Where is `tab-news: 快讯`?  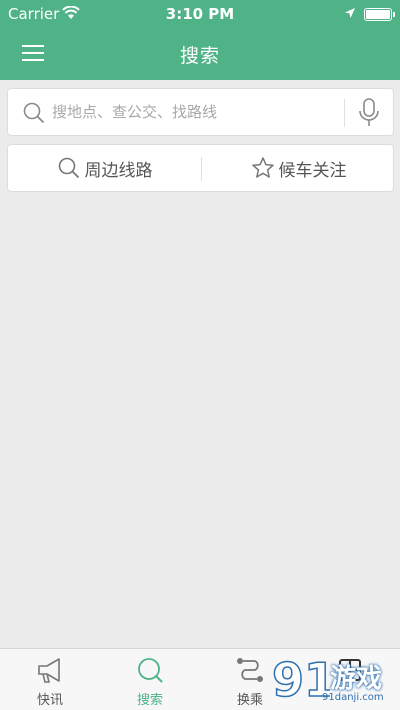 tab-news: 快讯 is located at coordinates (50, 679).